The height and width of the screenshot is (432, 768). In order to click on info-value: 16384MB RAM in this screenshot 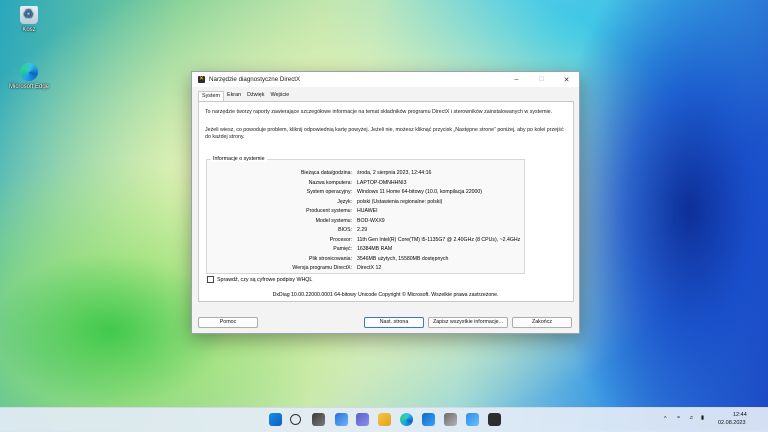, I will do `click(375, 249)`.